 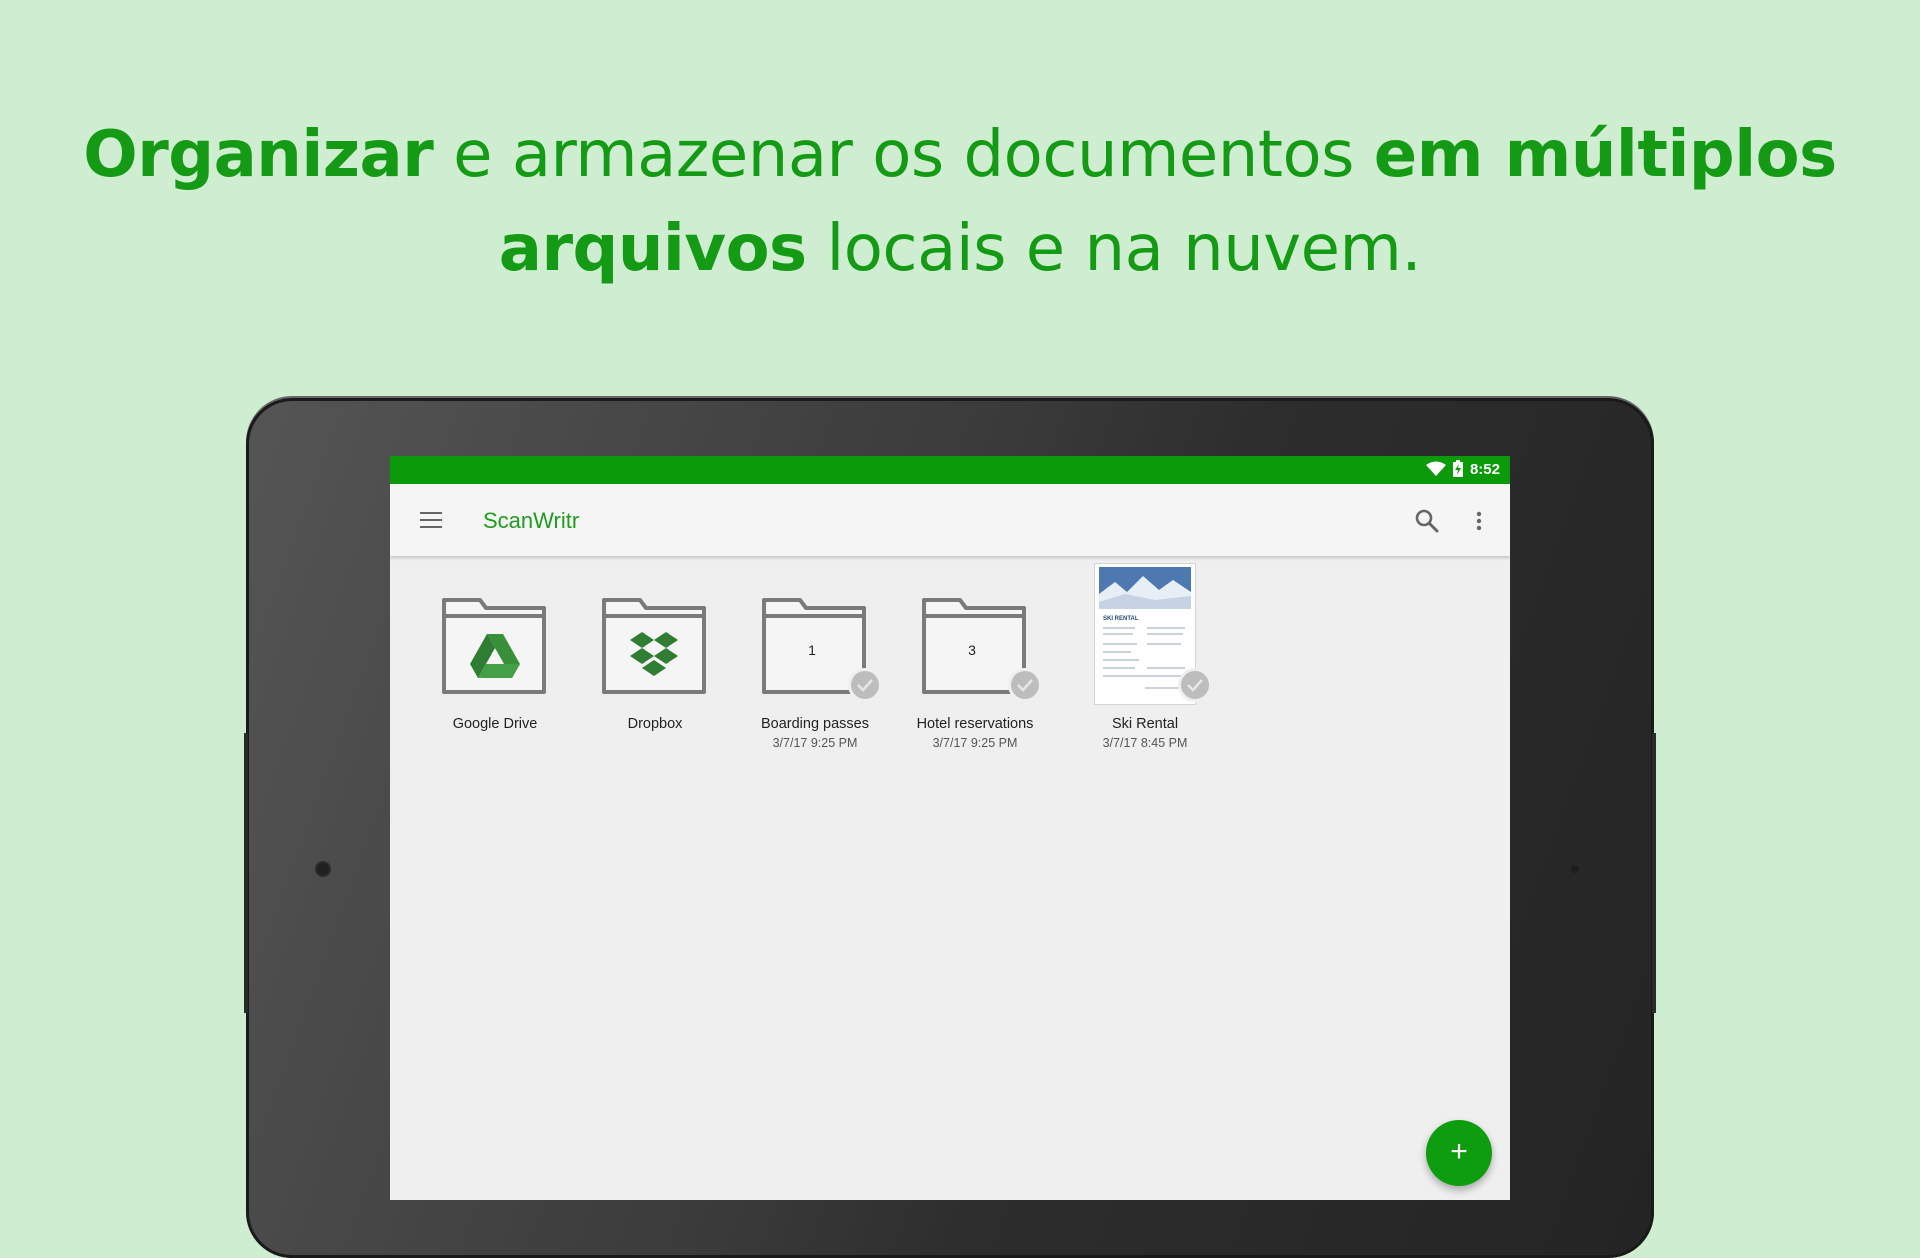 I want to click on hotel-reservations-item: 3 Hotel reservations 3/7/17 9:25 PM, so click(x=975, y=653).